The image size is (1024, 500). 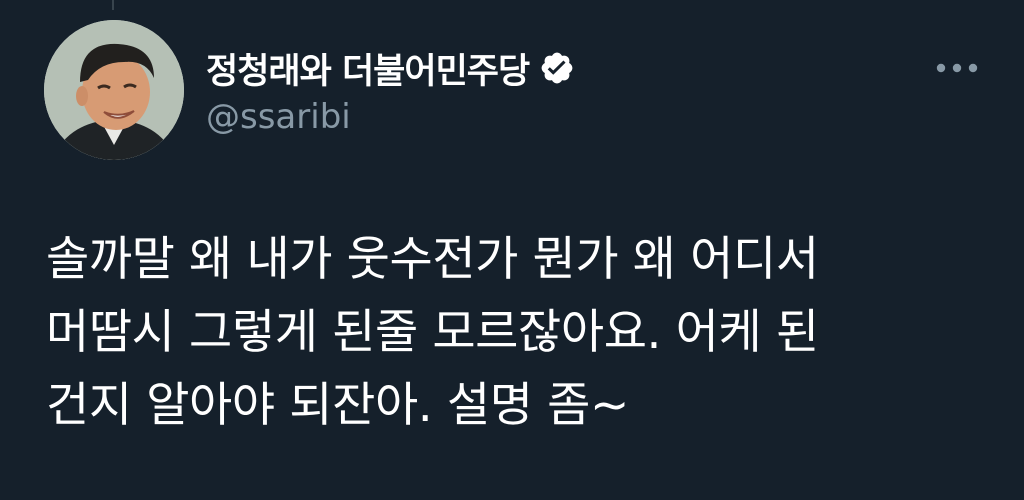 I want to click on tweet-author: 정청래와 더불어민주당 @ssaribi, so click(x=390, y=89).